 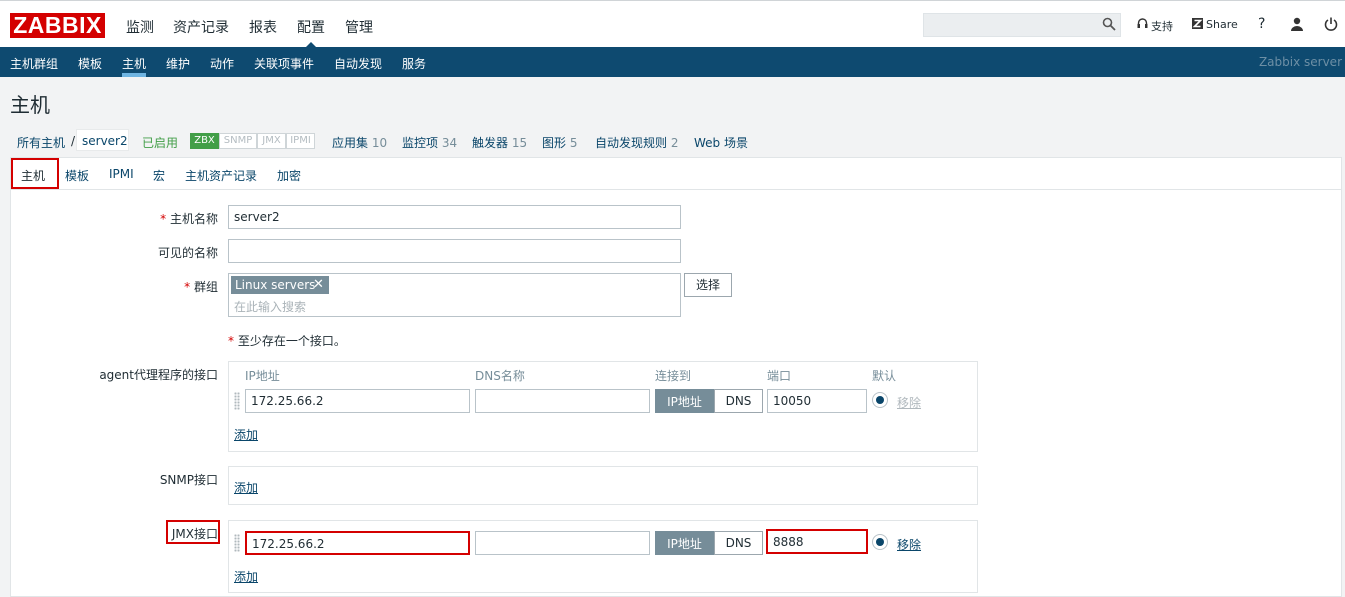 What do you see at coordinates (559, 142) in the screenshot?
I see `link-graphs: 图形 5` at bounding box center [559, 142].